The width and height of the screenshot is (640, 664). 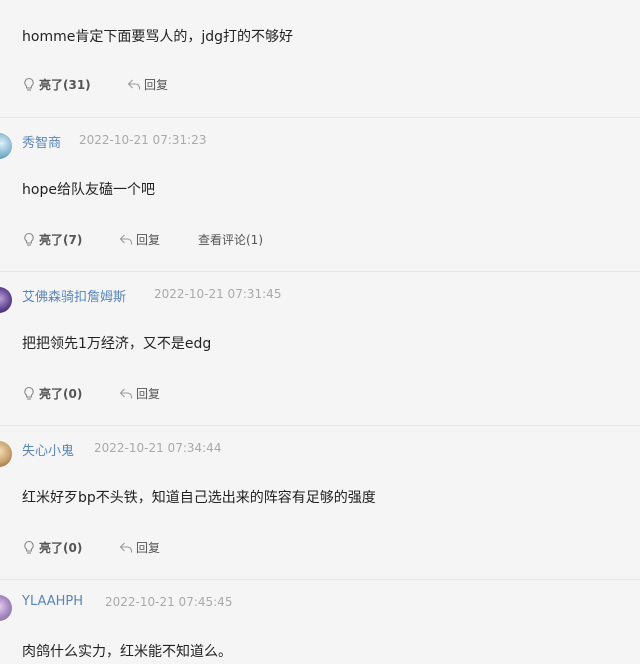 I want to click on comment-text: 肉鸽什么实力，红米能不知道么。, so click(x=127, y=652).